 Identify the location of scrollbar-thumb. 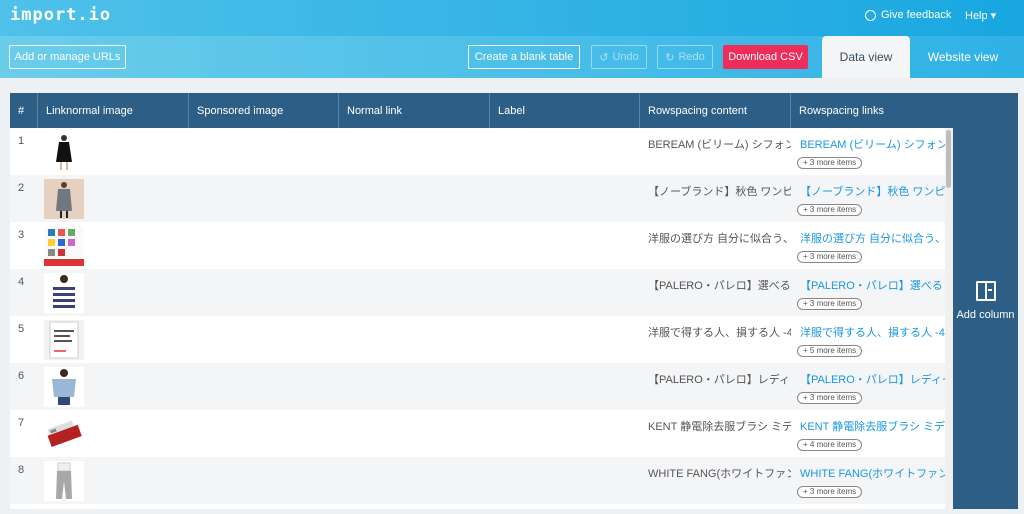
(948, 159).